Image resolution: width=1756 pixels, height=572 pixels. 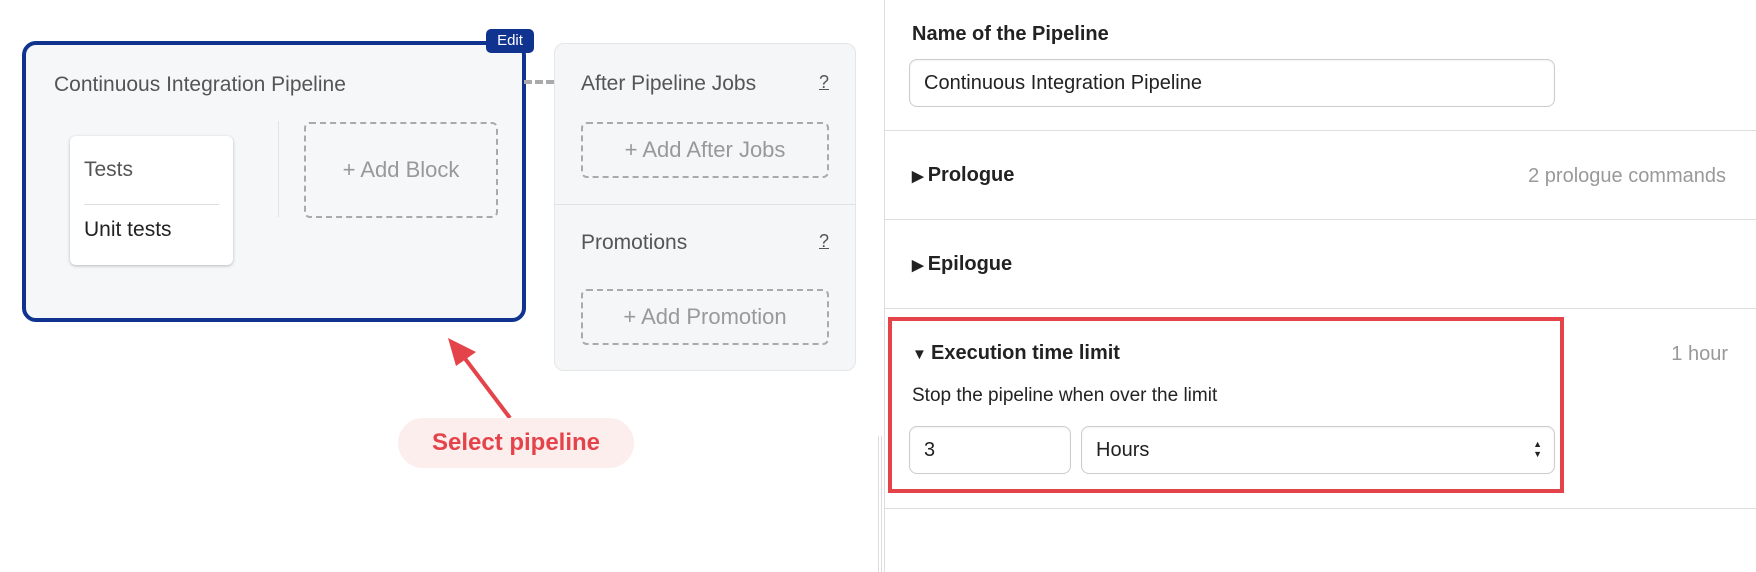 What do you see at coordinates (1226, 405) in the screenshot?
I see `highlight-box` at bounding box center [1226, 405].